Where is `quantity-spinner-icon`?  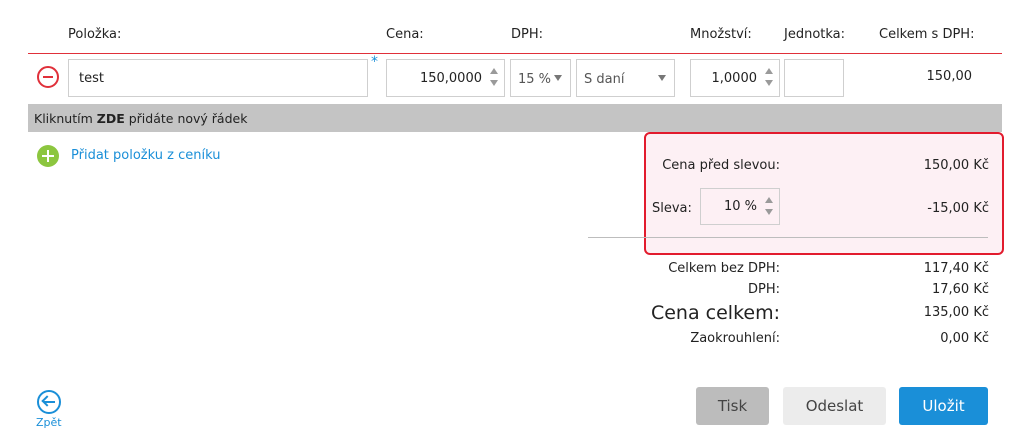
quantity-spinner-icon is located at coordinates (769, 78).